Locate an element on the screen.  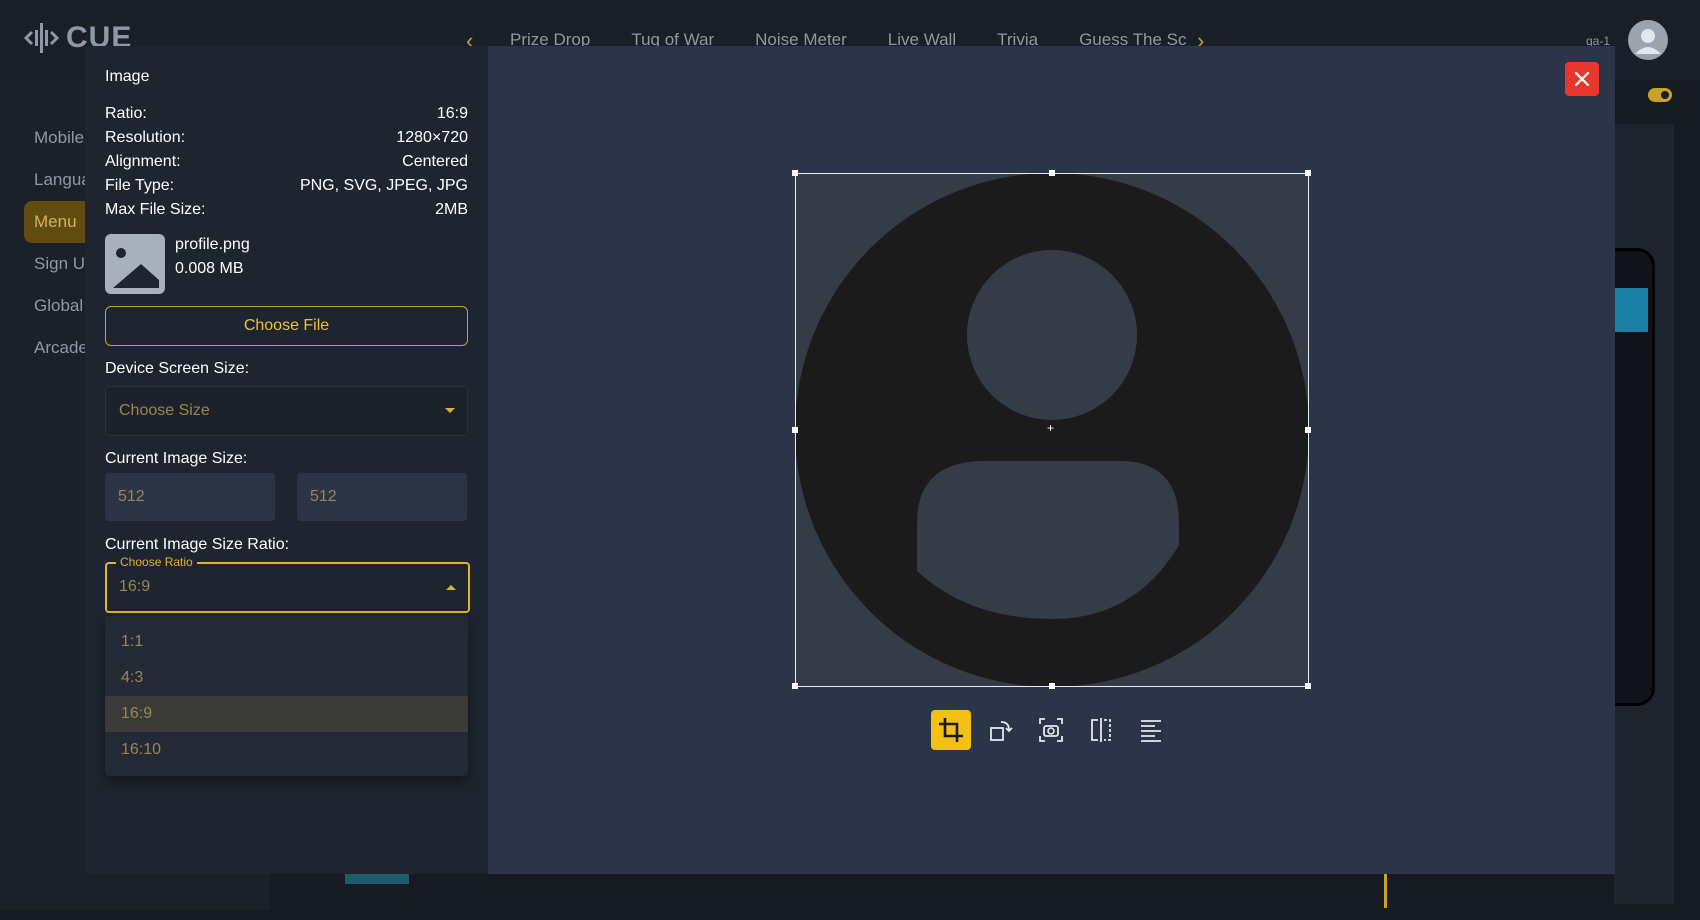
image-width-input: 512 is located at coordinates (190, 497).